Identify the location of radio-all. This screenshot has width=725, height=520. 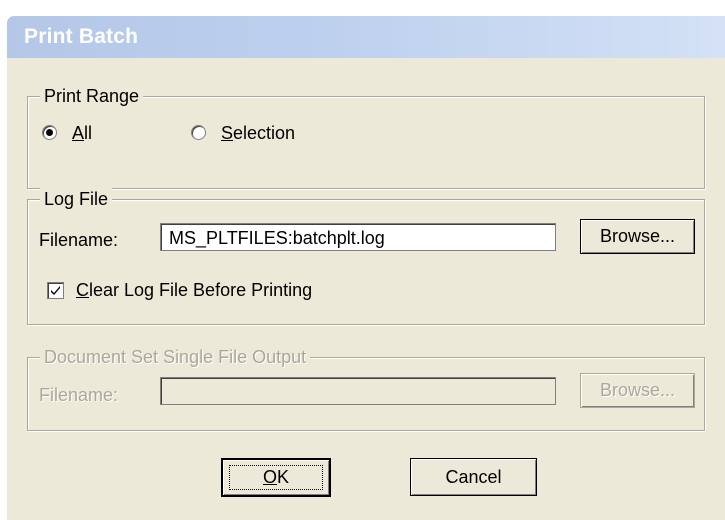
(49, 132).